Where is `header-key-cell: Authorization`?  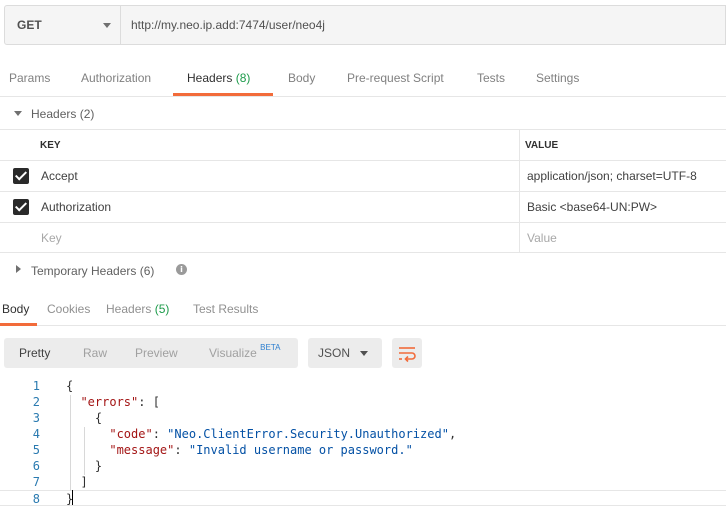 header-key-cell: Authorization is located at coordinates (275, 207).